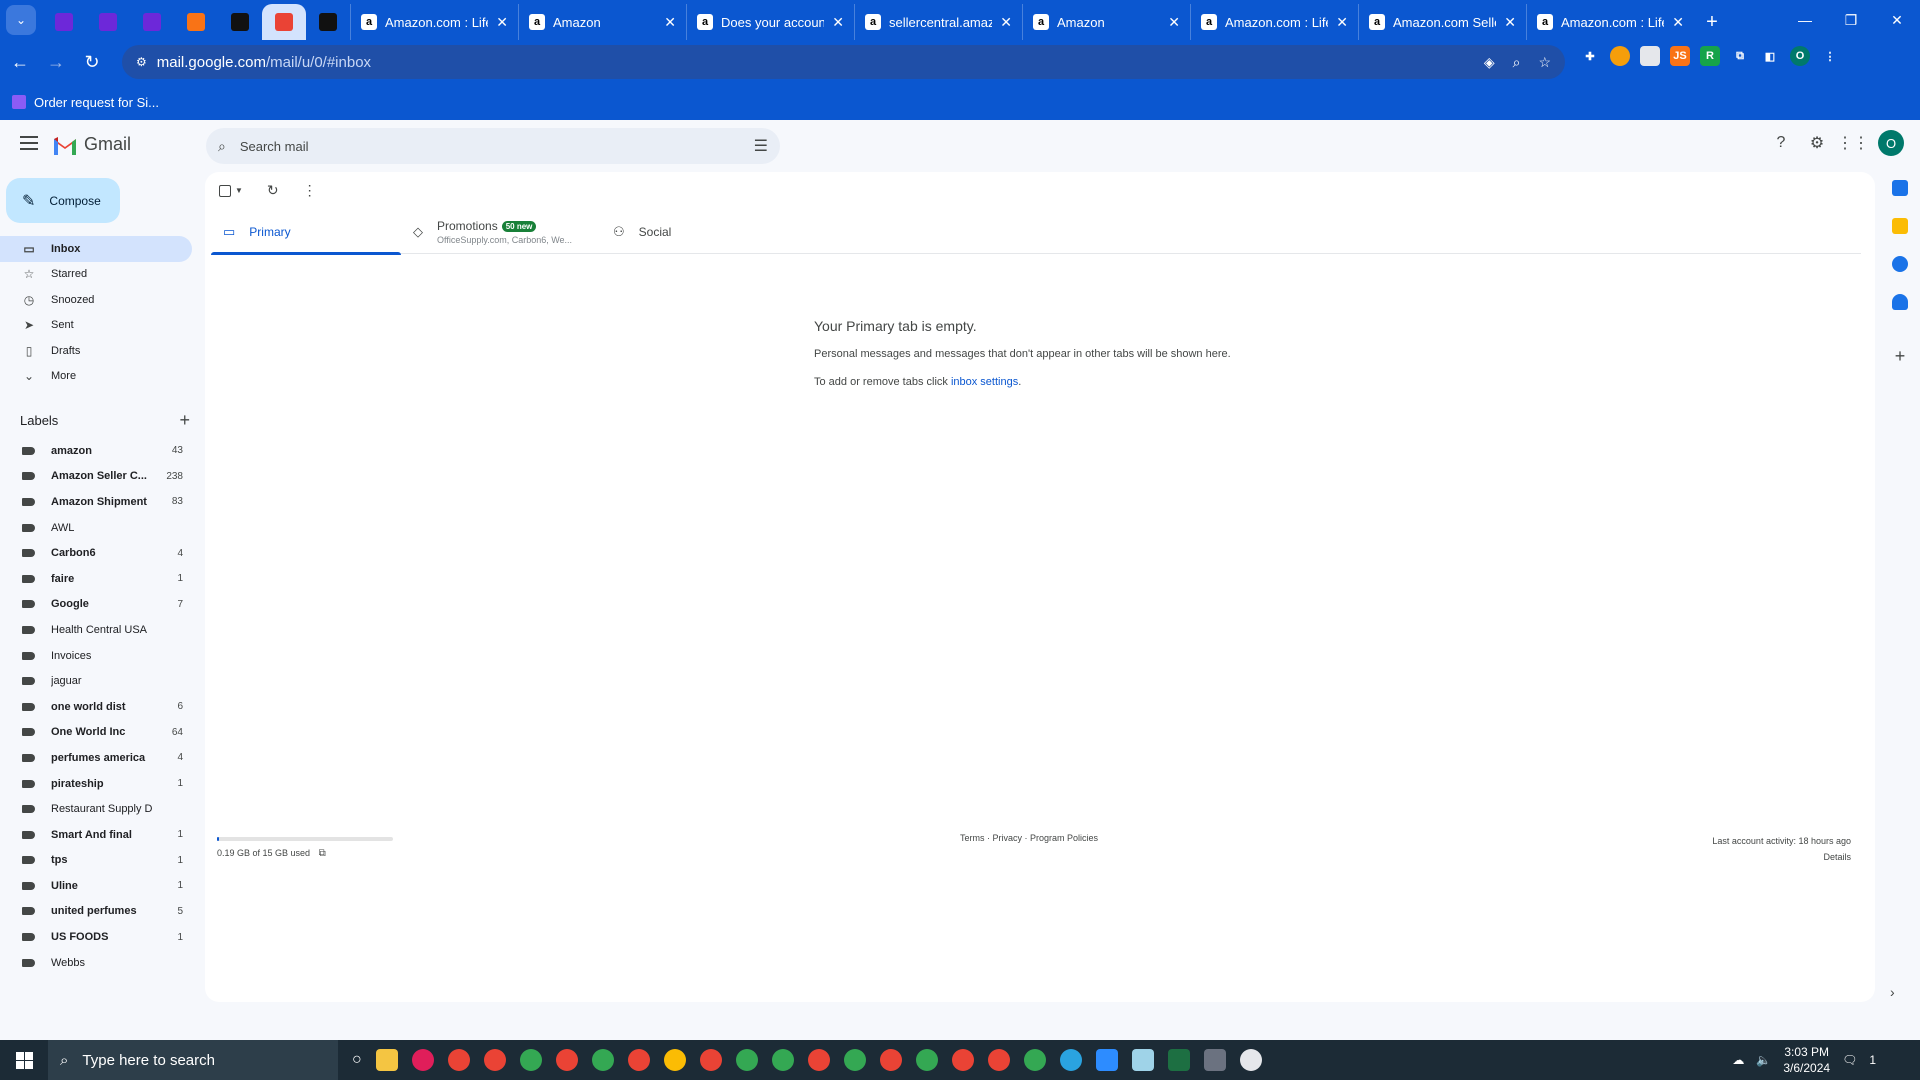 The width and height of the screenshot is (1920, 1080). What do you see at coordinates (96, 351) in the screenshot?
I see `nav-item-drafts: ▯ Drafts` at bounding box center [96, 351].